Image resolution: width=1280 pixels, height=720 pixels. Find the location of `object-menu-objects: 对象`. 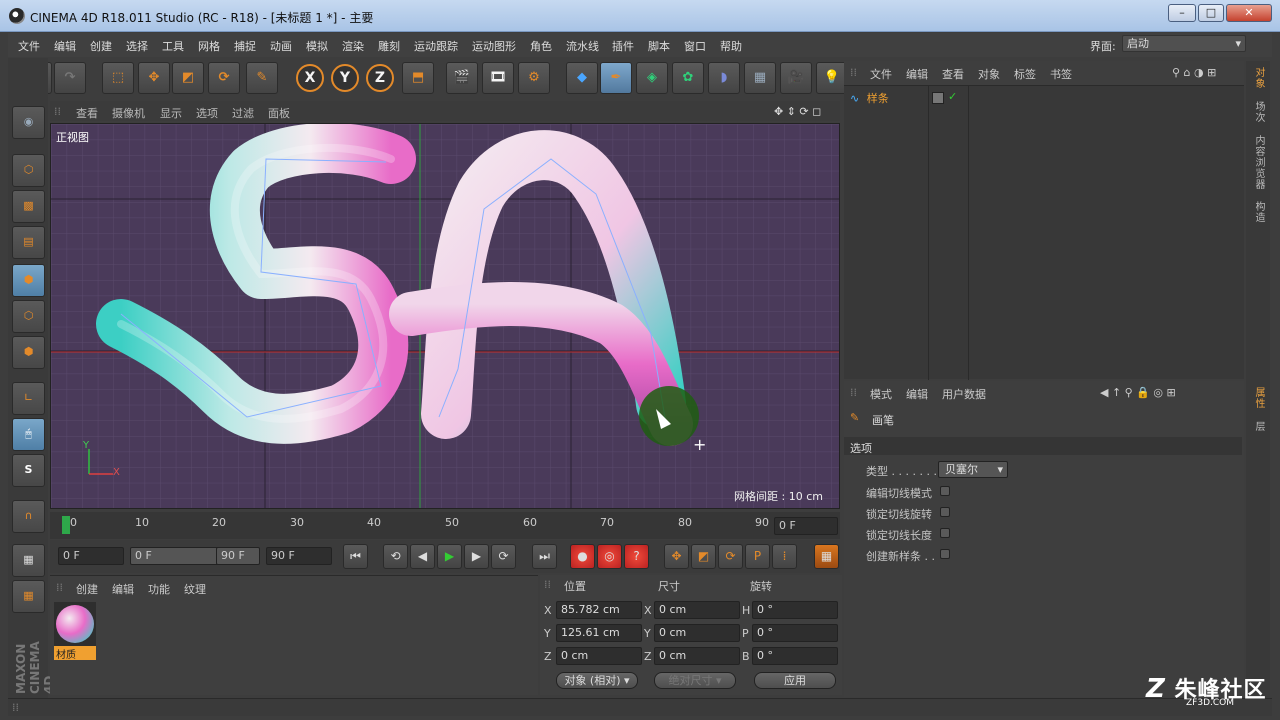

object-menu-objects: 对象 is located at coordinates (989, 74).